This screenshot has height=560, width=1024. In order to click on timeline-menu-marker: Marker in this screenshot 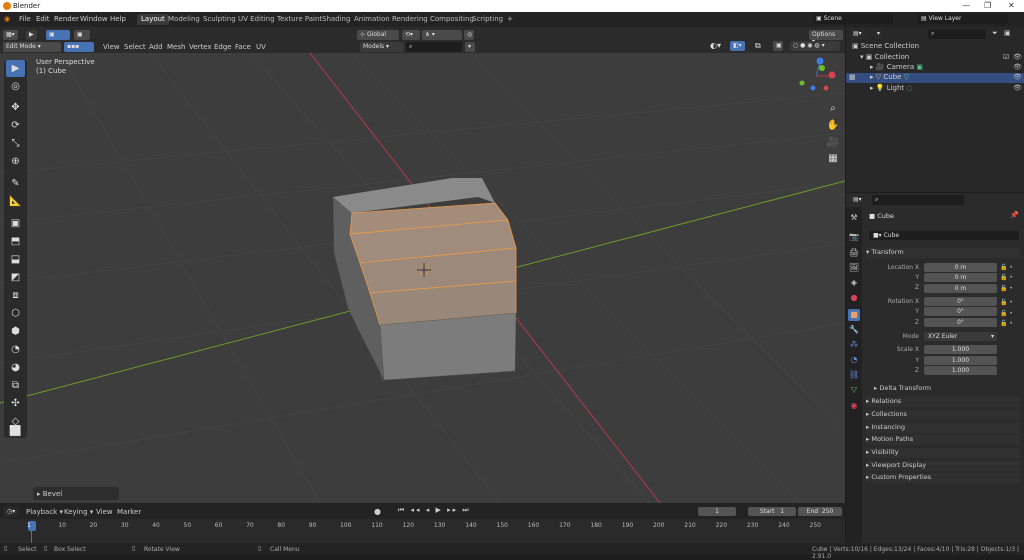, I will do `click(129, 512)`.